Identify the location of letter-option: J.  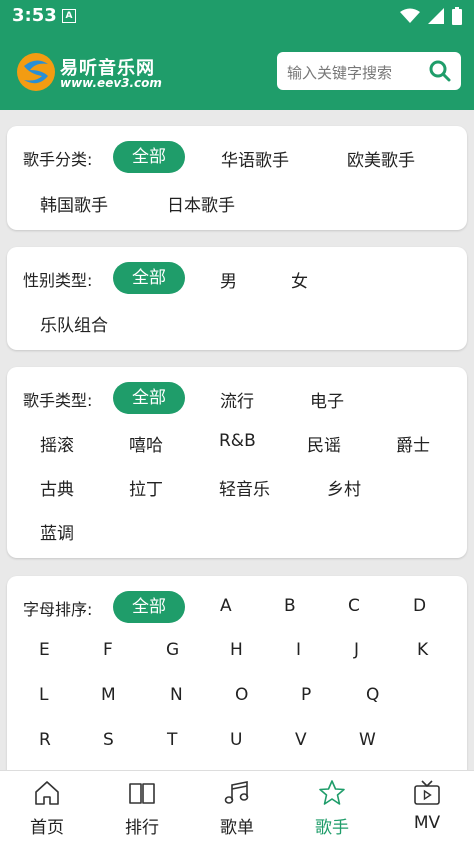
(356, 650).